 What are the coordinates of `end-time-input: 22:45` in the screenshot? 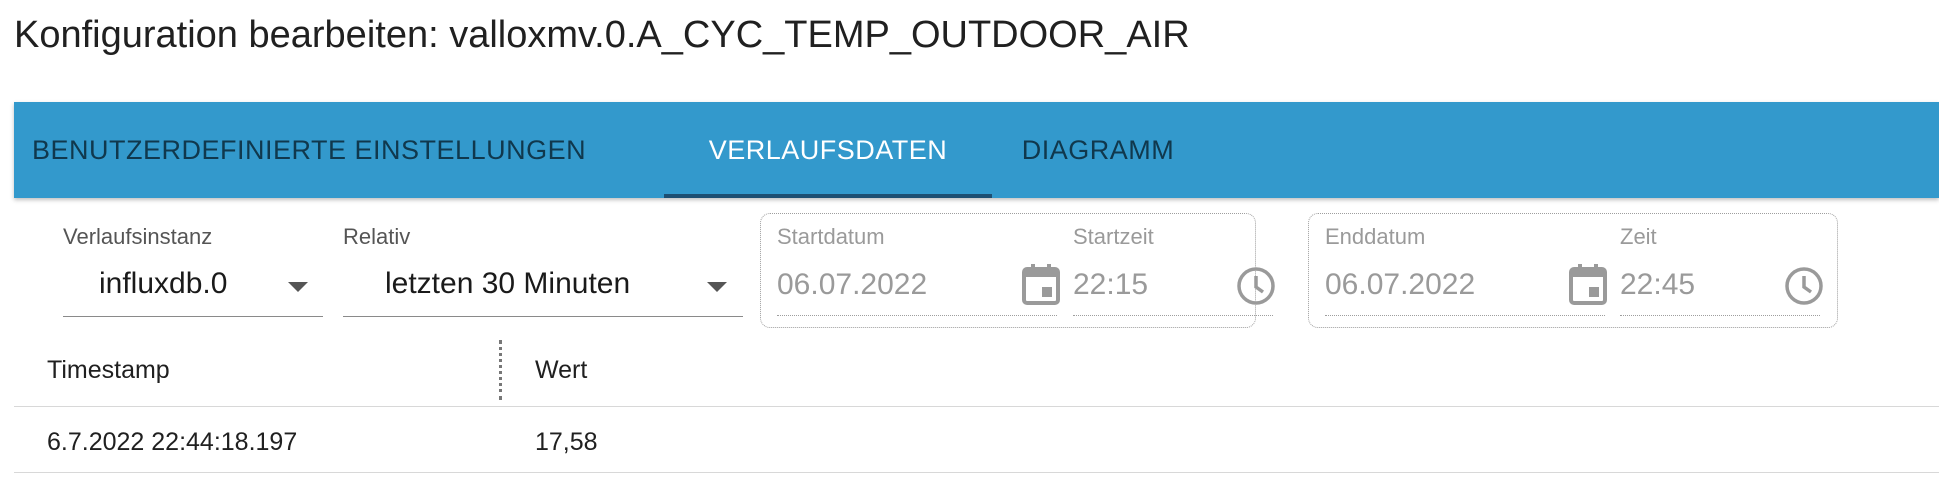 It's located at (1657, 285).